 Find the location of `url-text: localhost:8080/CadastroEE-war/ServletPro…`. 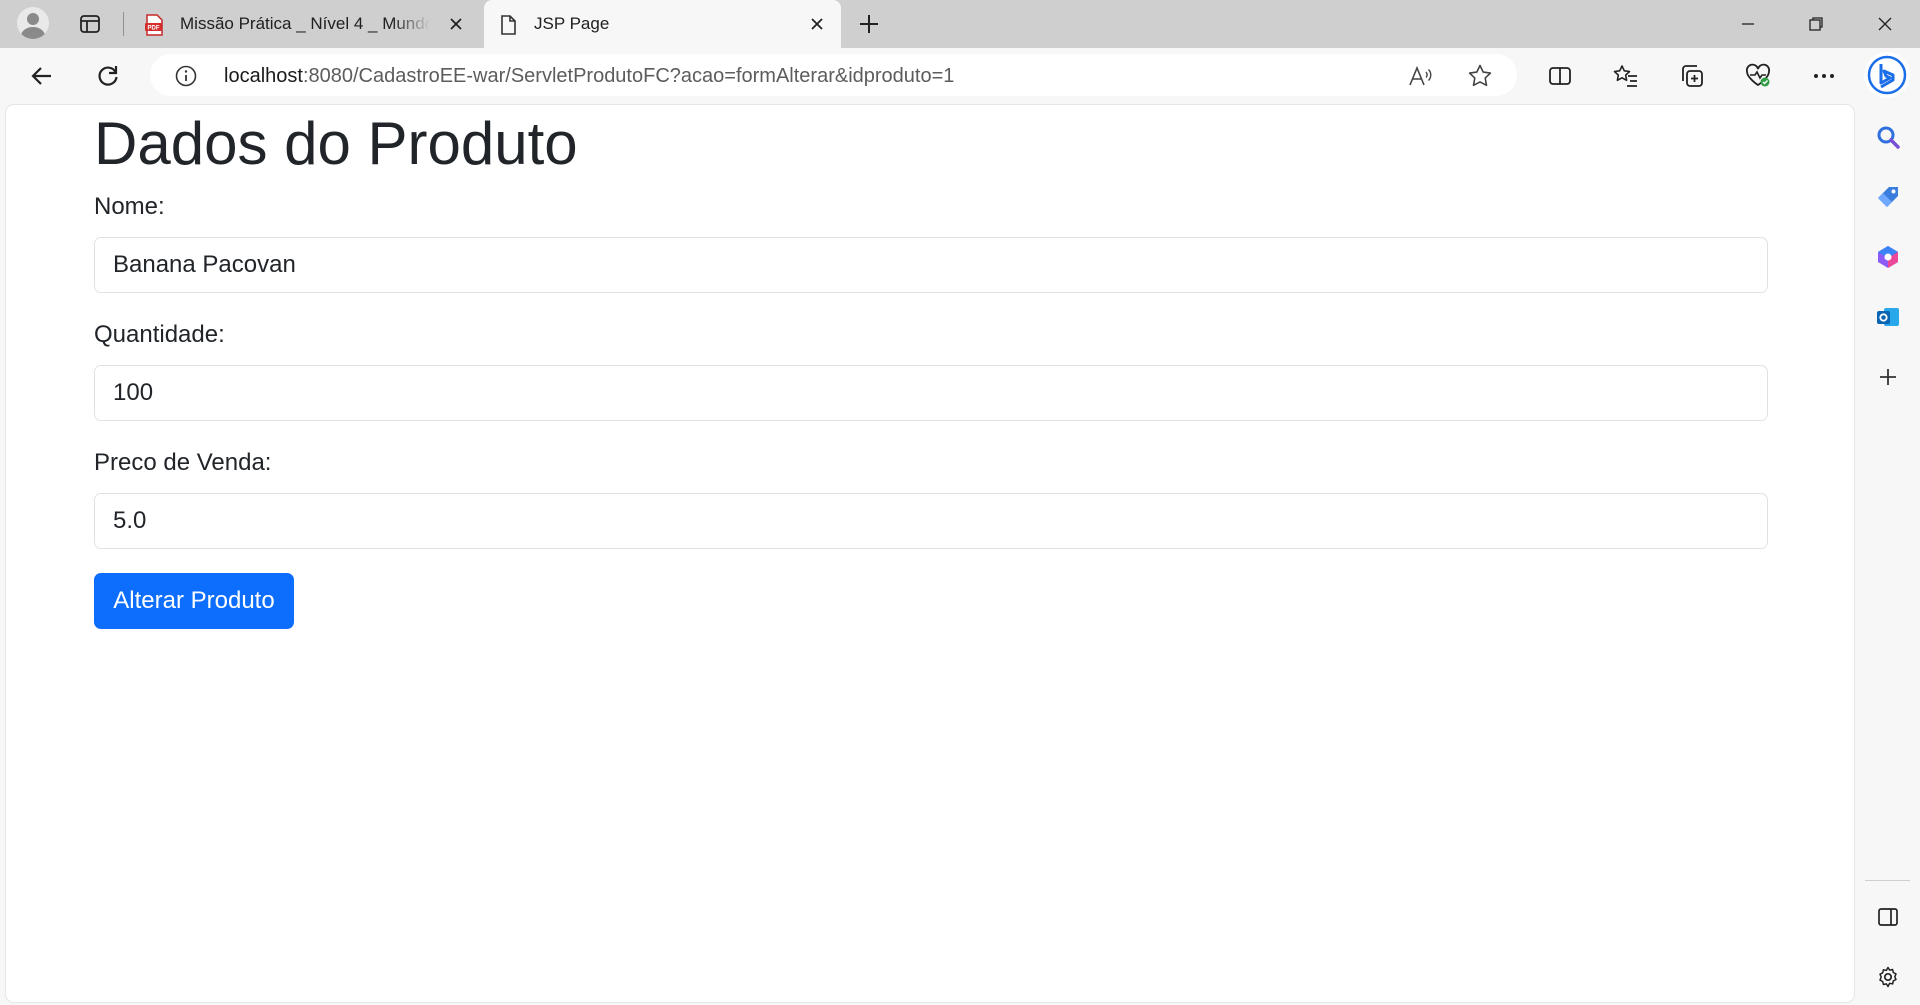

url-text: localhost:8080/CadastroEE-war/ServletPro… is located at coordinates (589, 76).